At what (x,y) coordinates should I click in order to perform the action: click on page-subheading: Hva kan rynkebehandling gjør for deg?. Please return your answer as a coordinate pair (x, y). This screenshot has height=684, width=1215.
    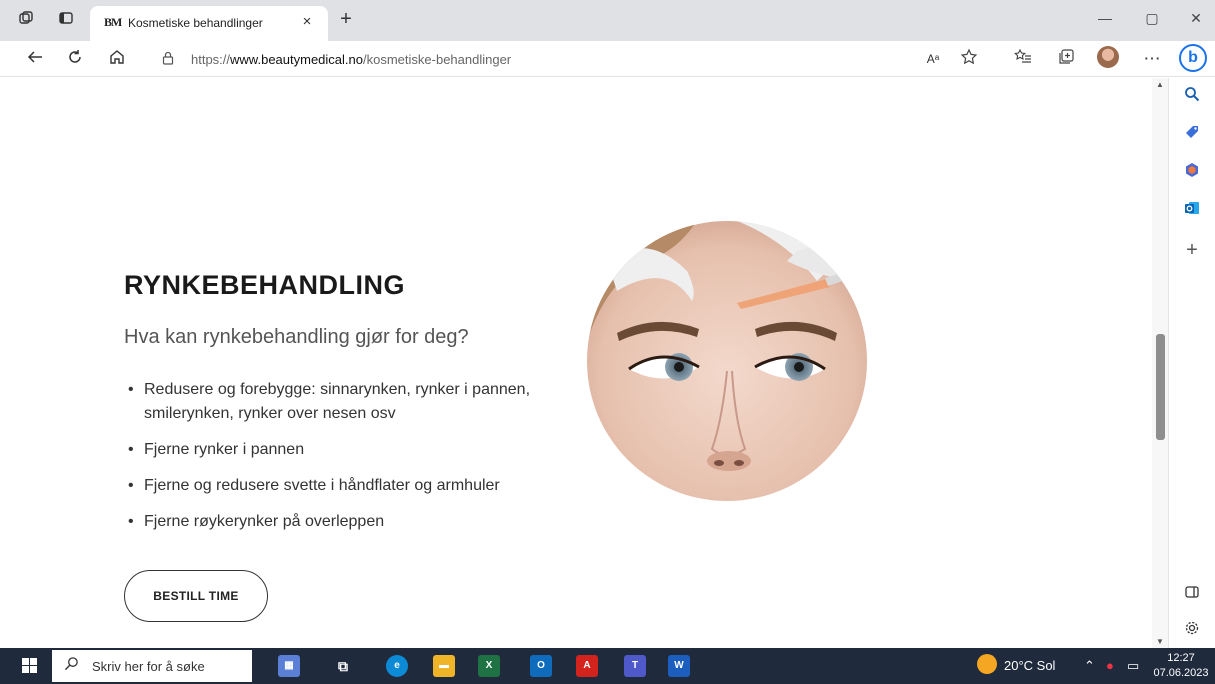
    Looking at the image, I should click on (296, 337).